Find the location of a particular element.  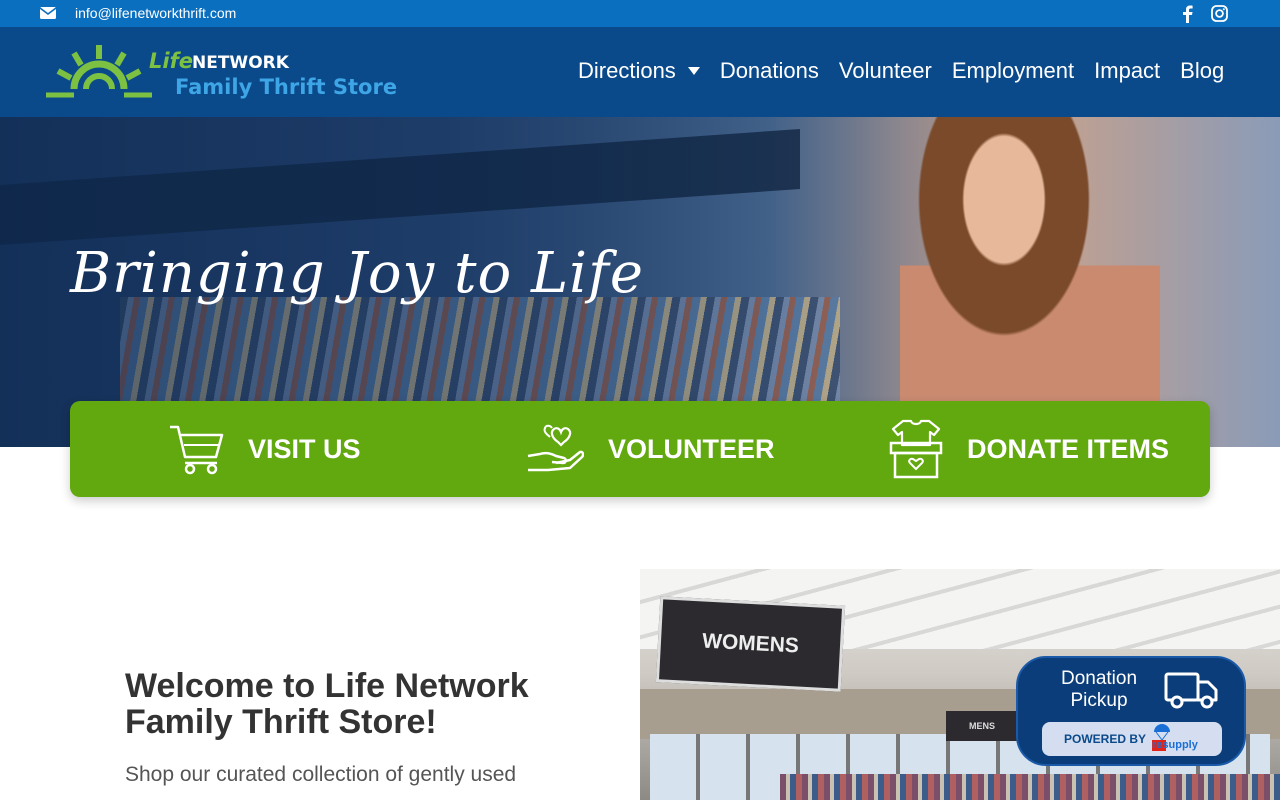

cta-label: DONATE ITEMS is located at coordinates (1068, 448).